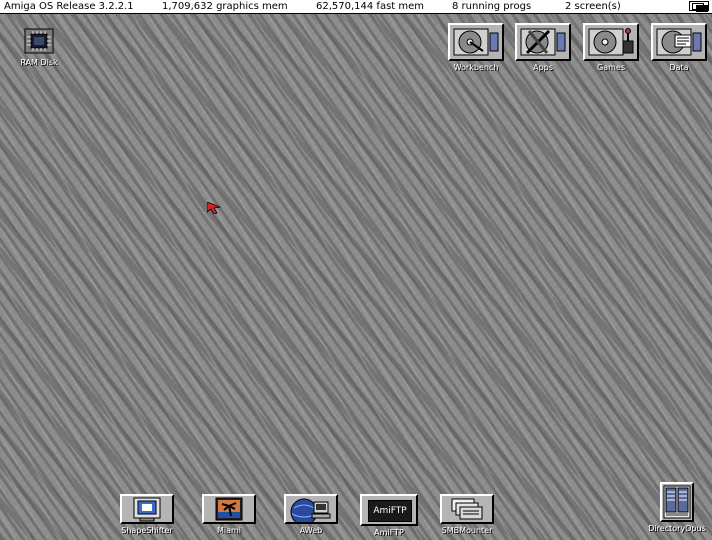 The width and height of the screenshot is (712, 540). I want to click on miami-label: Miami, so click(229, 530).